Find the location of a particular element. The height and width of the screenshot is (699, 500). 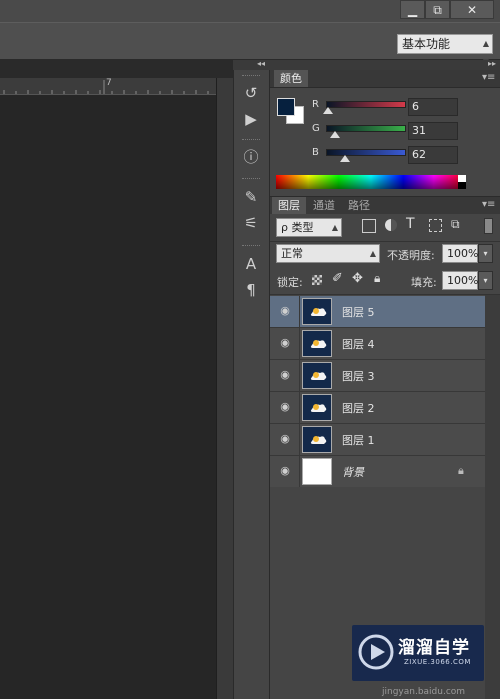

filter-shape-icon is located at coordinates (435, 225).